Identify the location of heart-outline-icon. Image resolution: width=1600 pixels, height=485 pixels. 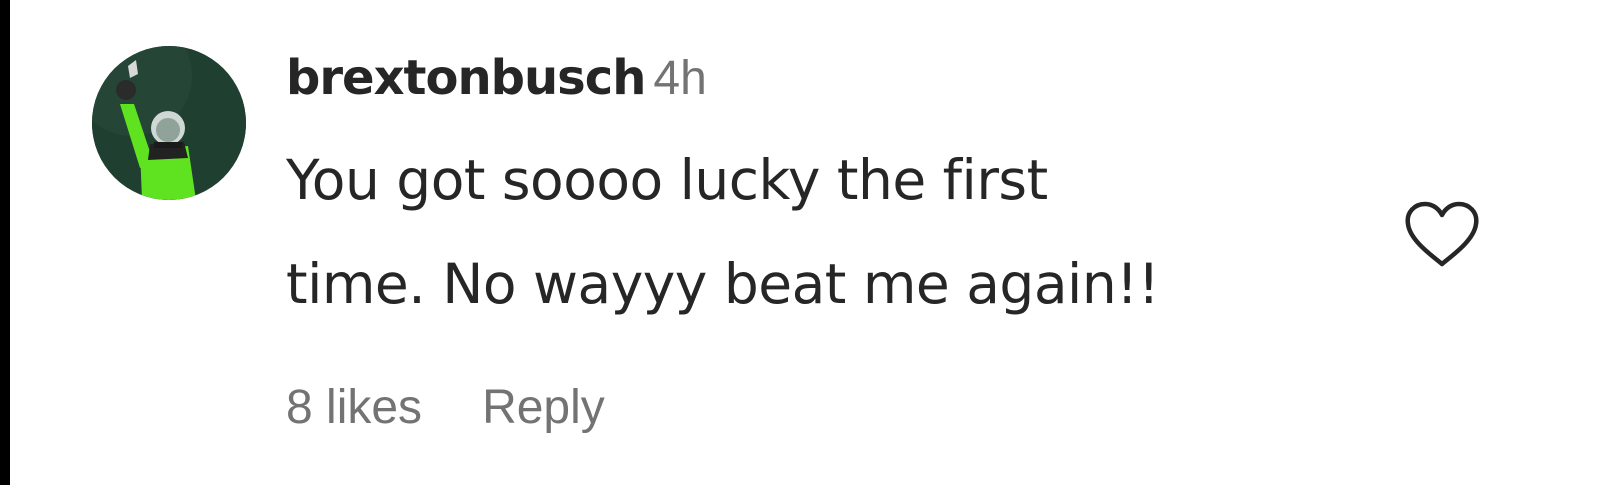
(1442, 234).